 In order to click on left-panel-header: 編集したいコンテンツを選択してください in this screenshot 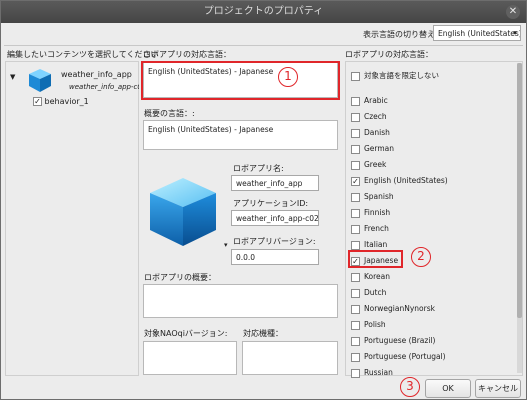, I will do `click(83, 54)`.